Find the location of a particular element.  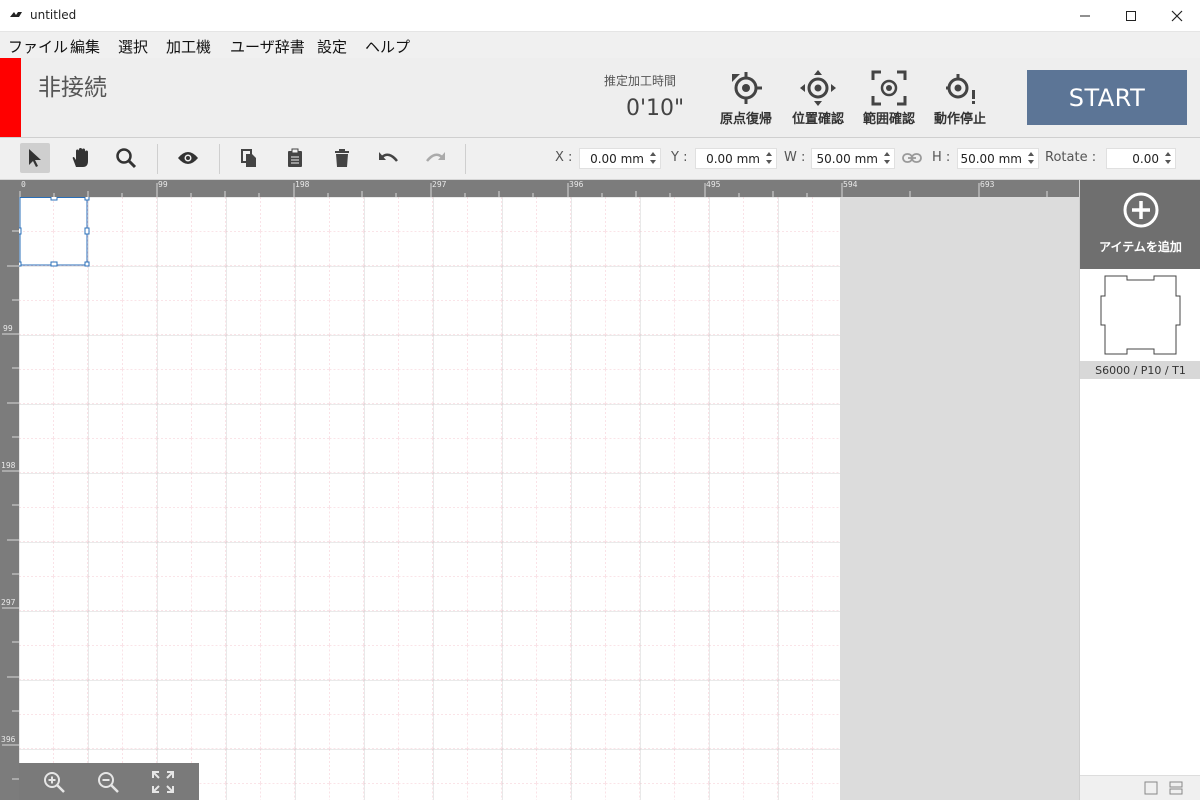

w-field: 50.00 mm is located at coordinates (853, 158).